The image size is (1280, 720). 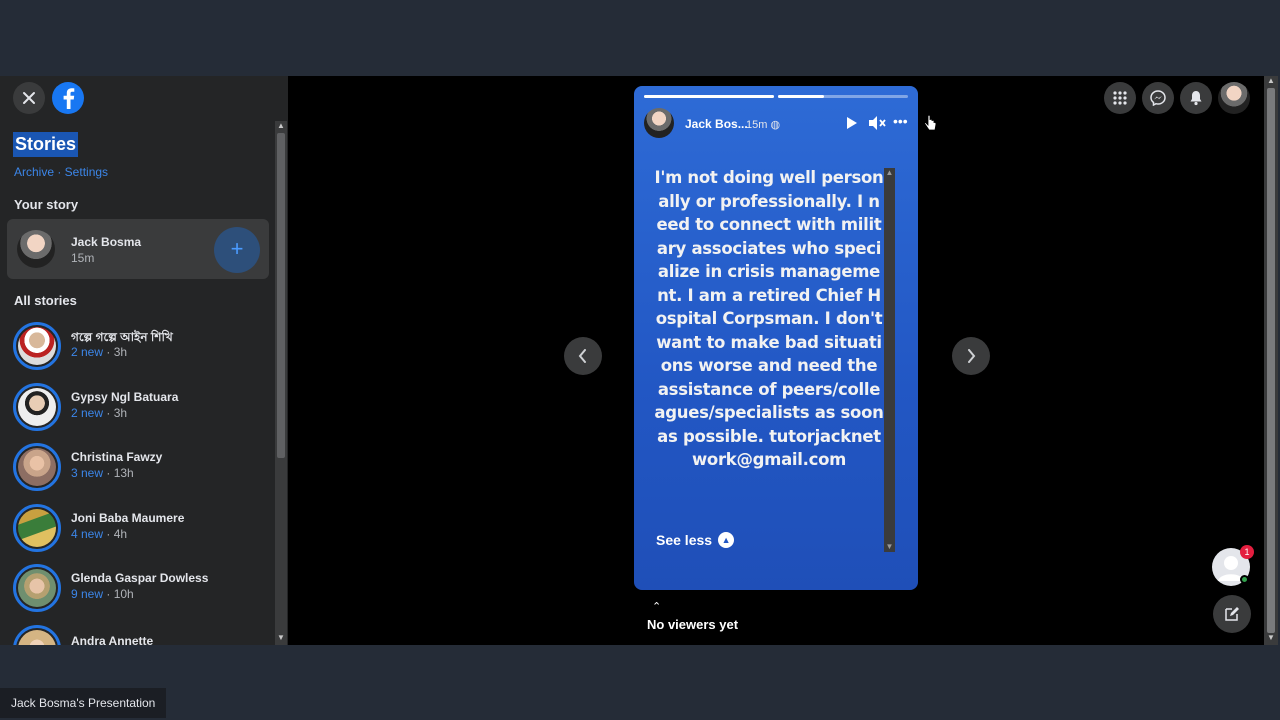 I want to click on story-time: 10h, so click(x=123, y=594).